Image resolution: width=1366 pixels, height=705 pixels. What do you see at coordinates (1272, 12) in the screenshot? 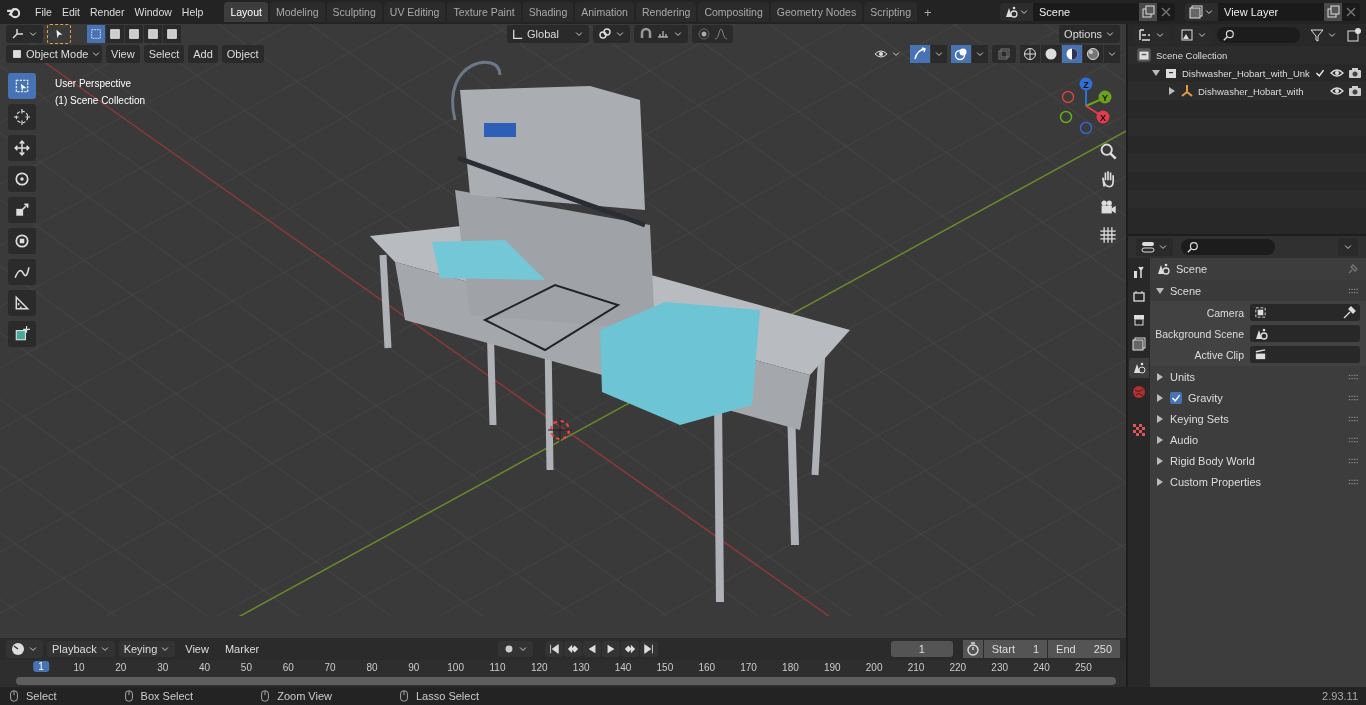
I see `view-layer-selector: View Layer` at bounding box center [1272, 12].